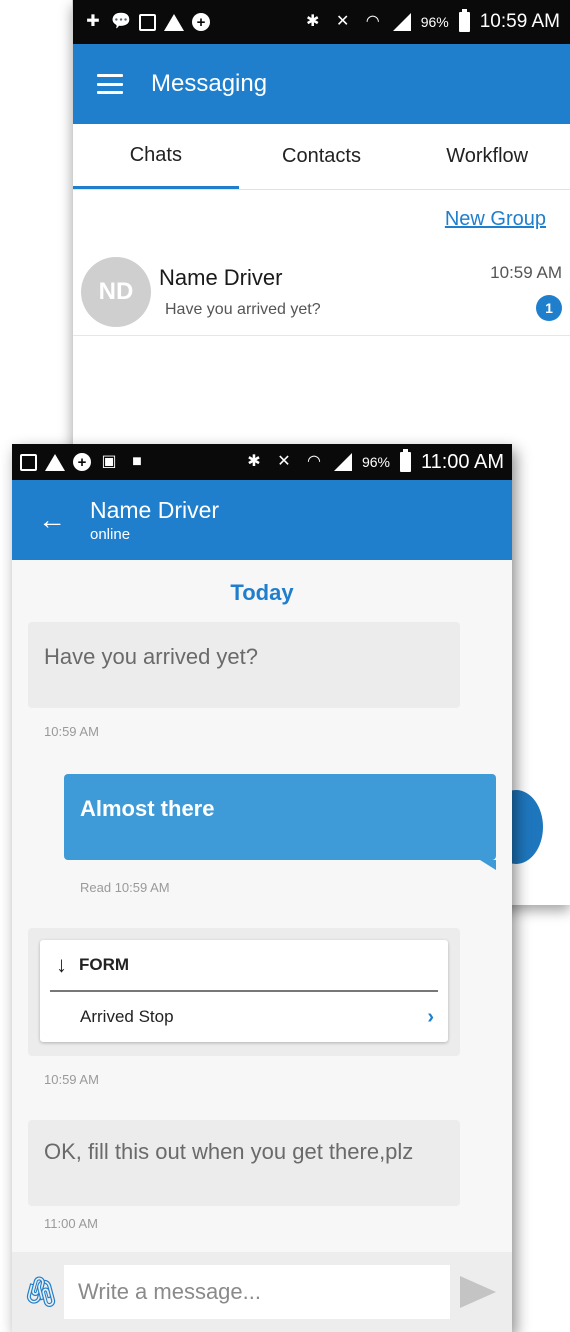  Describe the element at coordinates (125, 887) in the screenshot. I see `read-receipt: Read 10:59 AM` at that location.